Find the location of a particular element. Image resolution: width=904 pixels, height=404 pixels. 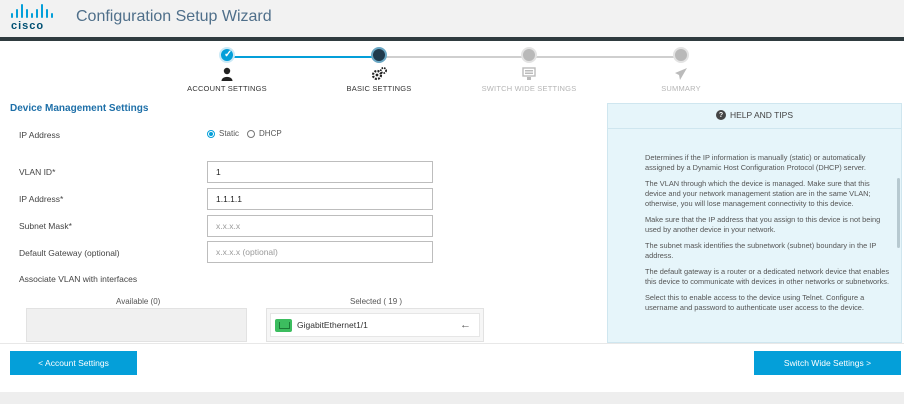

ip-mode-radio-group: Static DHCP is located at coordinates (244, 133).